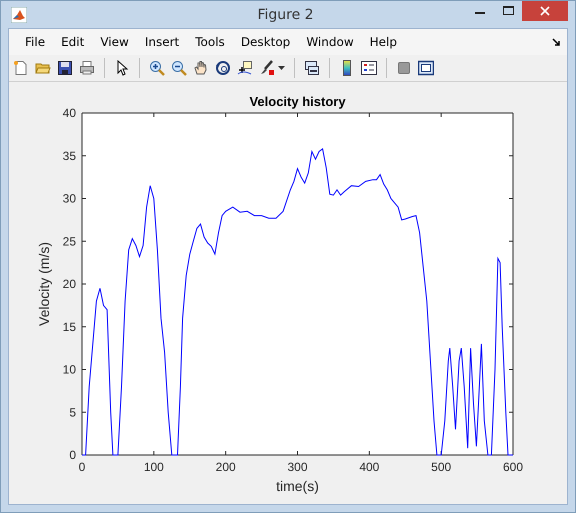 Image resolution: width=576 pixels, height=513 pixels. What do you see at coordinates (441, 467) in the screenshot?
I see `x-tick-label: 500` at bounding box center [441, 467].